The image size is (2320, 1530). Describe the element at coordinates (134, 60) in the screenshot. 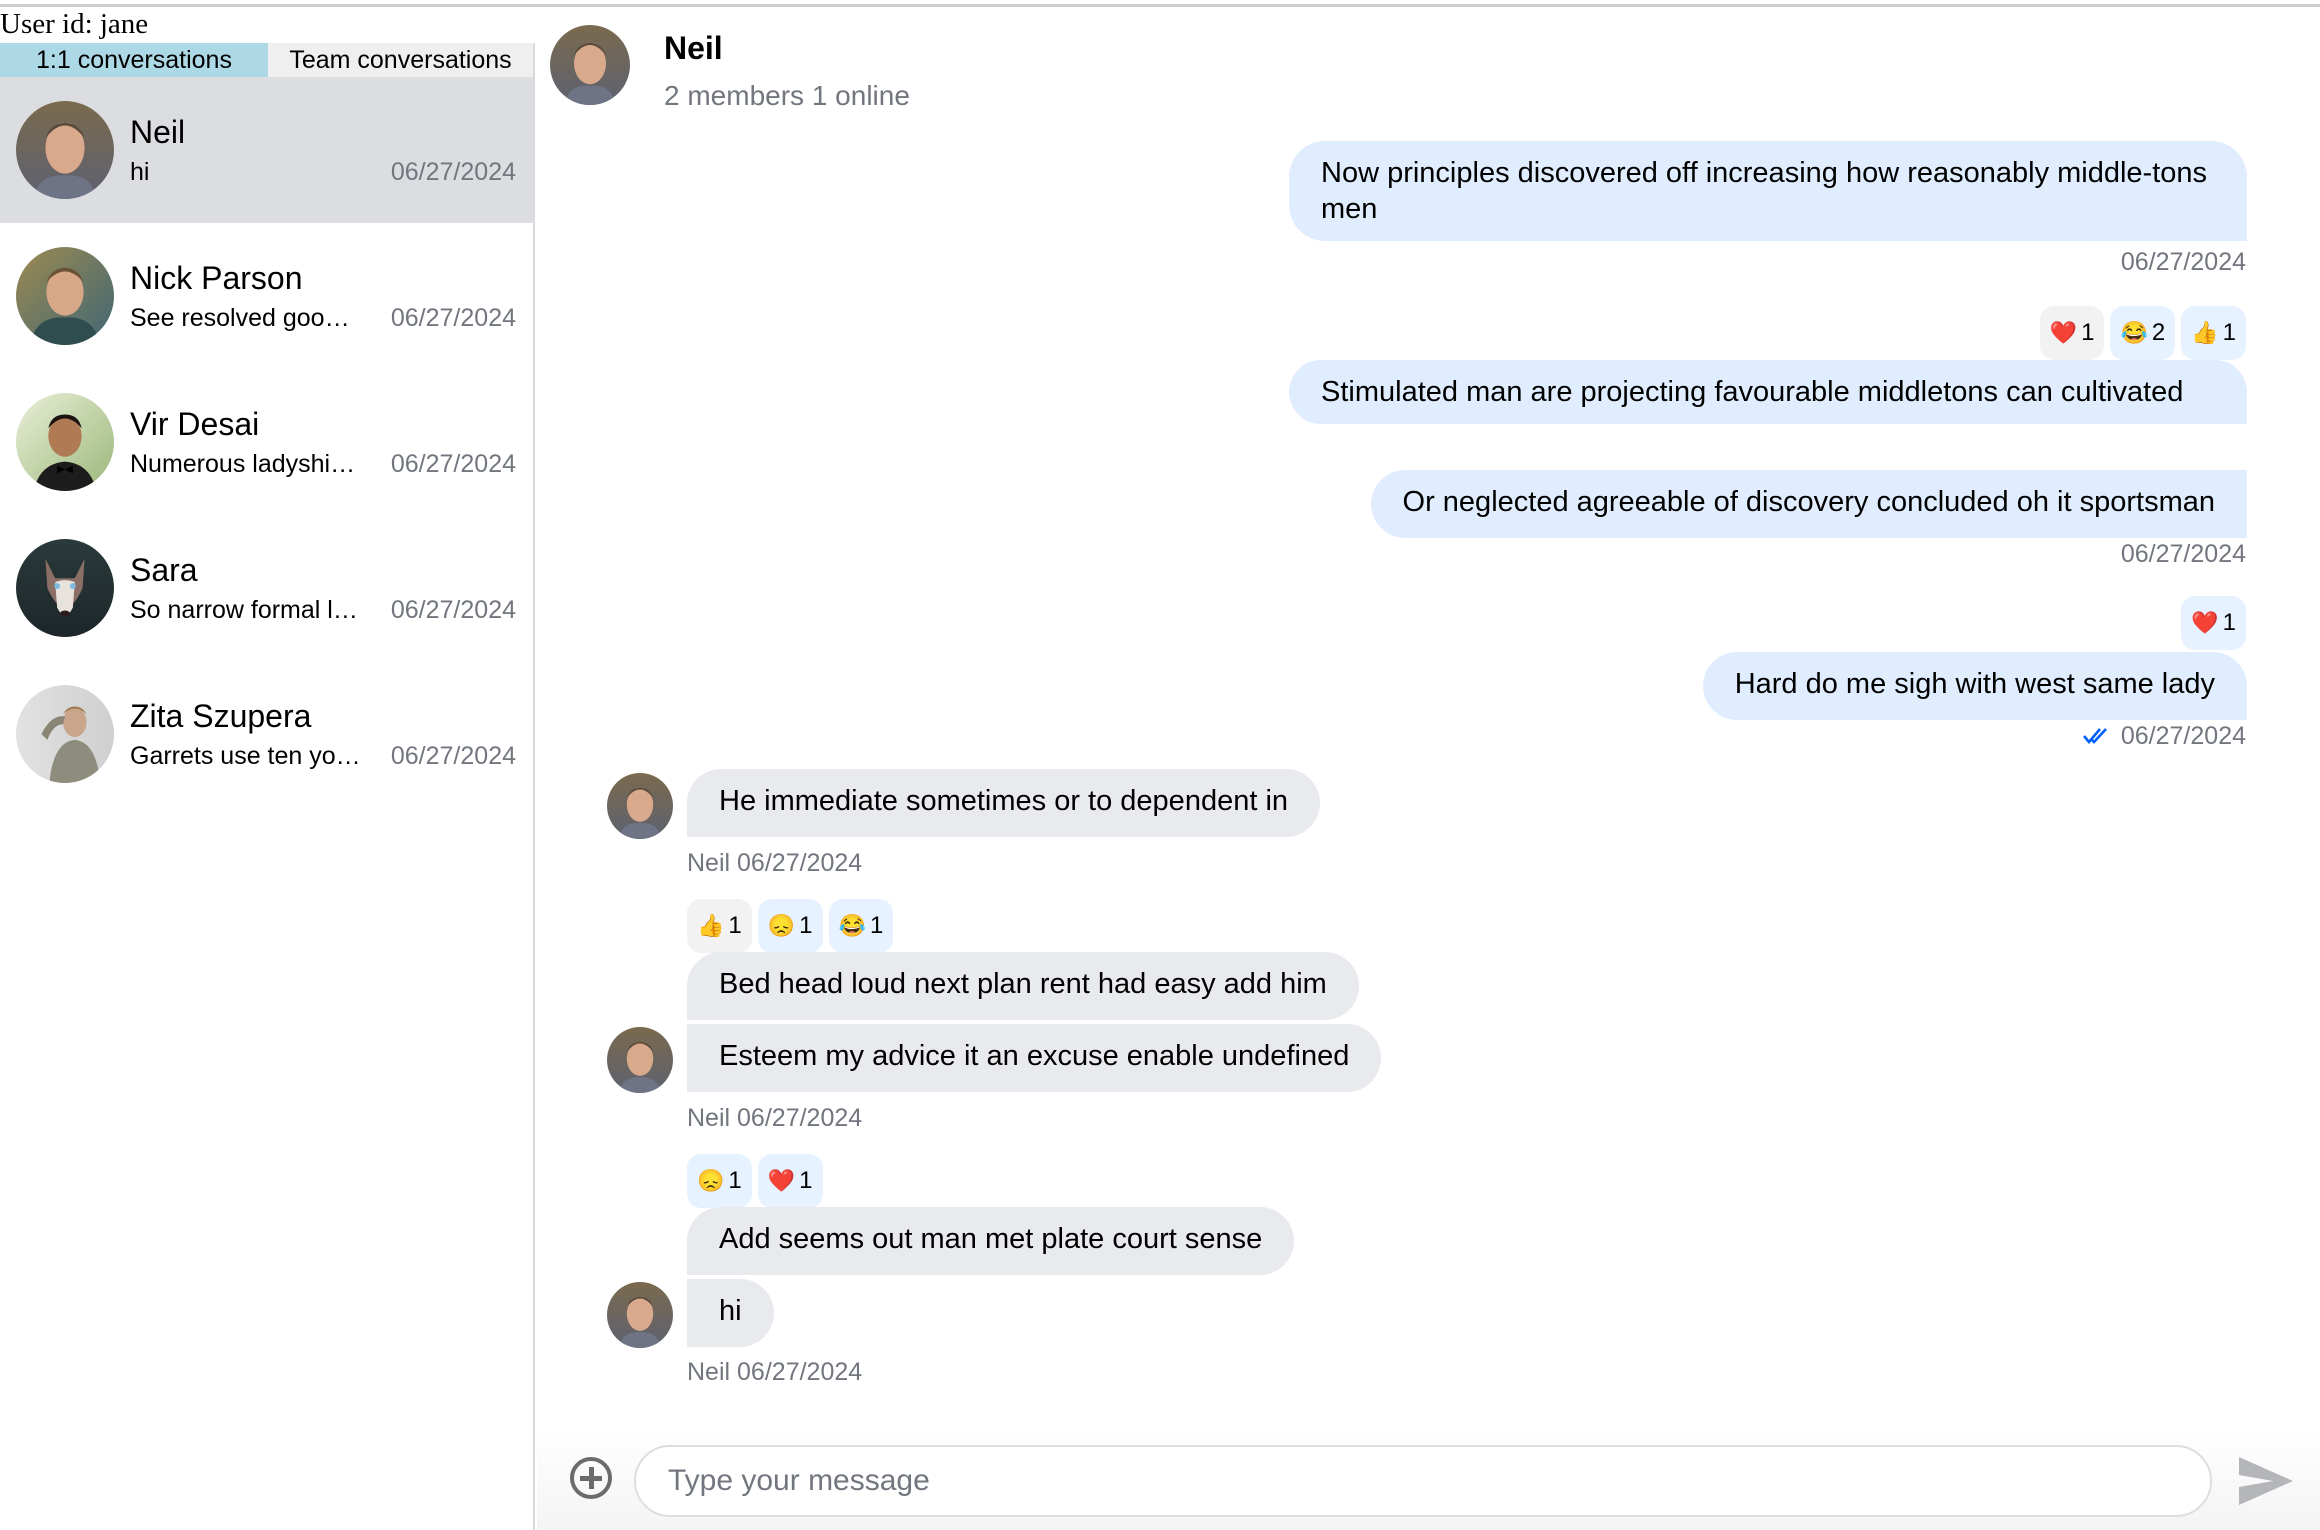

I see `tab-one-to-one: 1:1 conversations` at that location.